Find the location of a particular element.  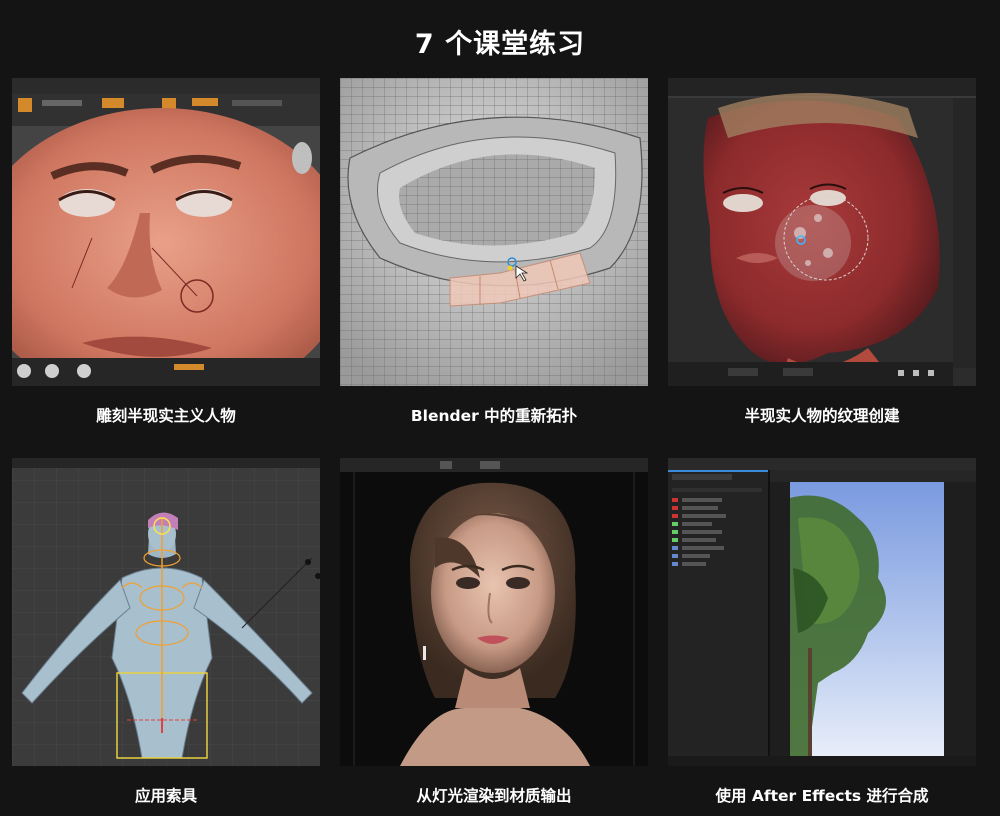

exercise-card-compositing: 使用 After Effects 进行合成 is located at coordinates (822, 632).